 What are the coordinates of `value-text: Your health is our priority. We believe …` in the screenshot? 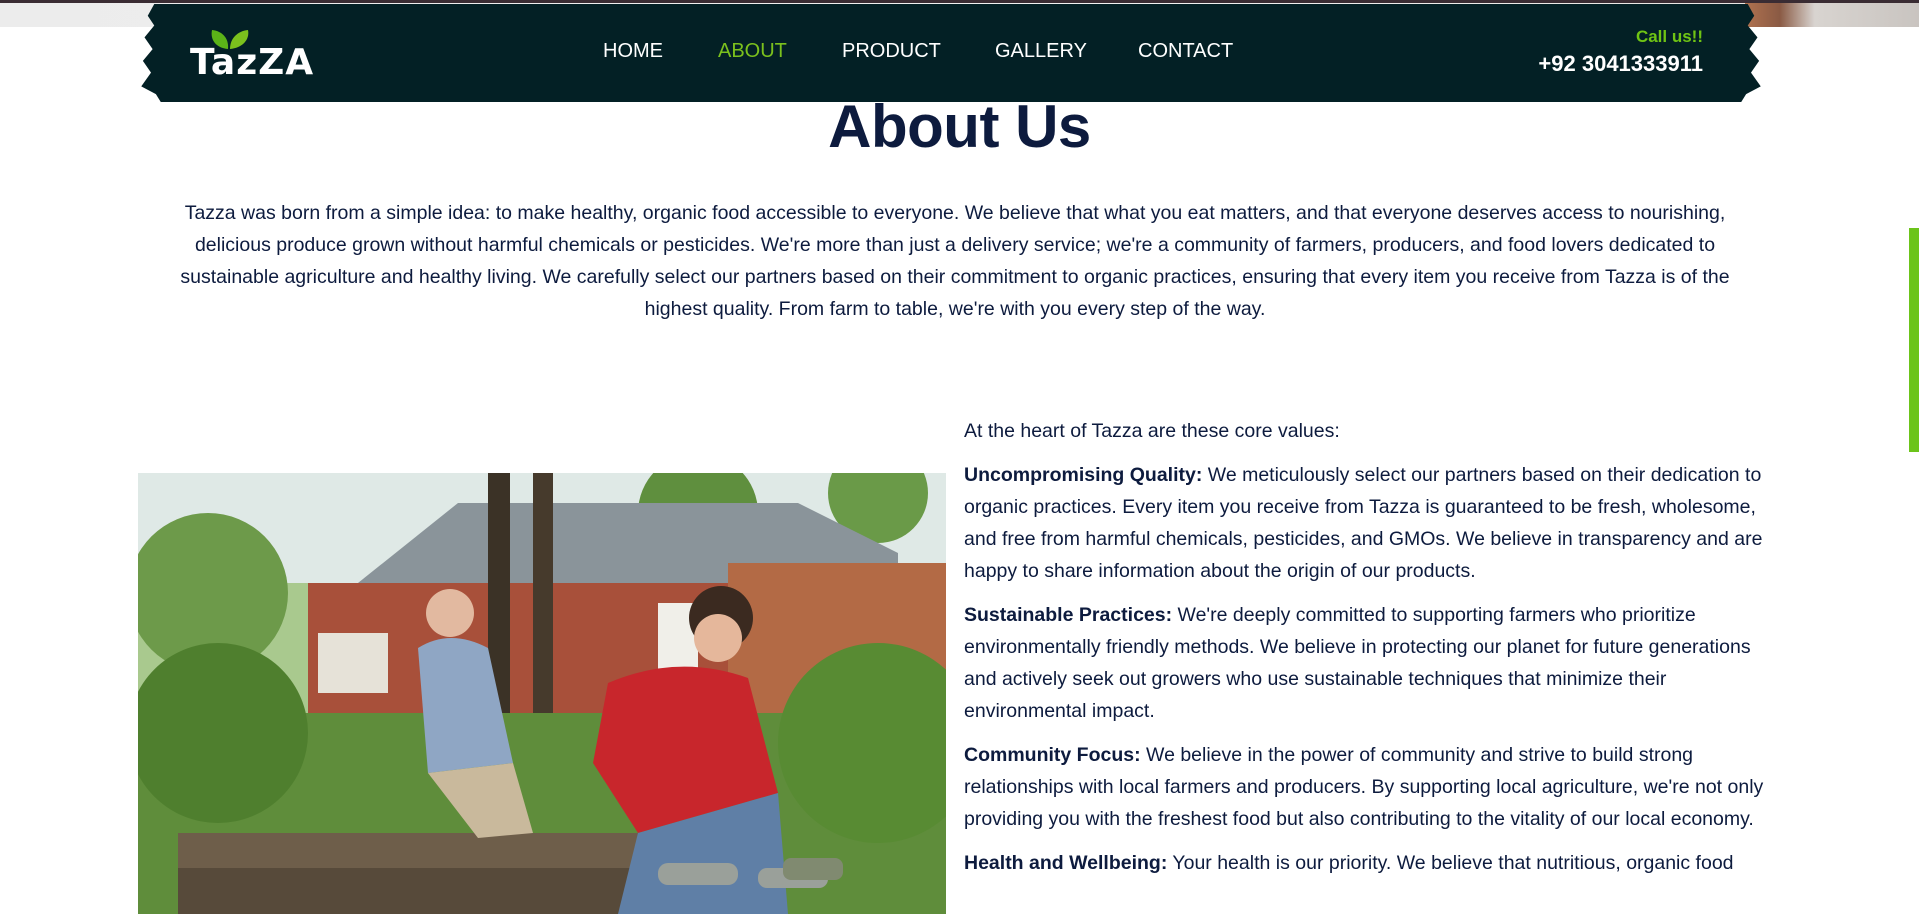 It's located at (1450, 863).